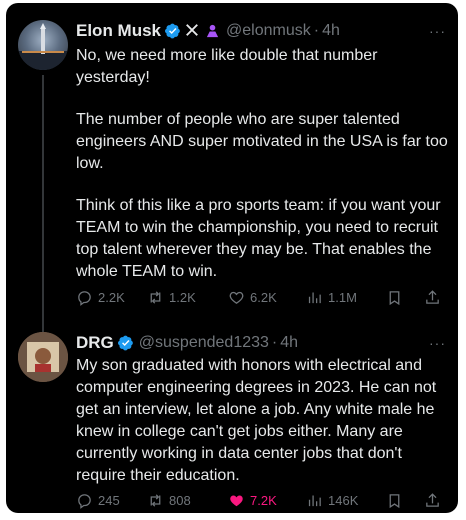 This screenshot has height=520, width=466. What do you see at coordinates (118, 31) in the screenshot?
I see `author-name: Elon Musk` at bounding box center [118, 31].